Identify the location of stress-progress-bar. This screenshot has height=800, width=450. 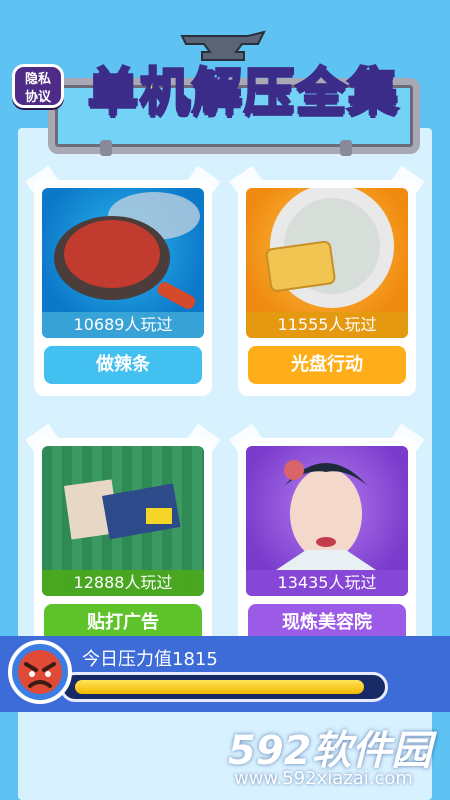
(224, 687).